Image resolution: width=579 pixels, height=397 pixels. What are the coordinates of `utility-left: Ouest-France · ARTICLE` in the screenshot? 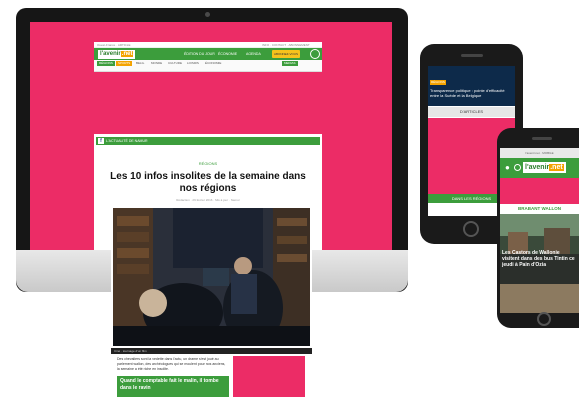 It's located at (114, 45).